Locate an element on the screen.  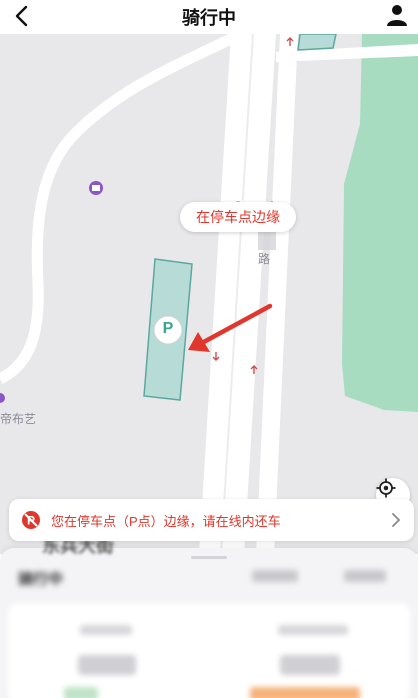
user-icon is located at coordinates (397, 15).